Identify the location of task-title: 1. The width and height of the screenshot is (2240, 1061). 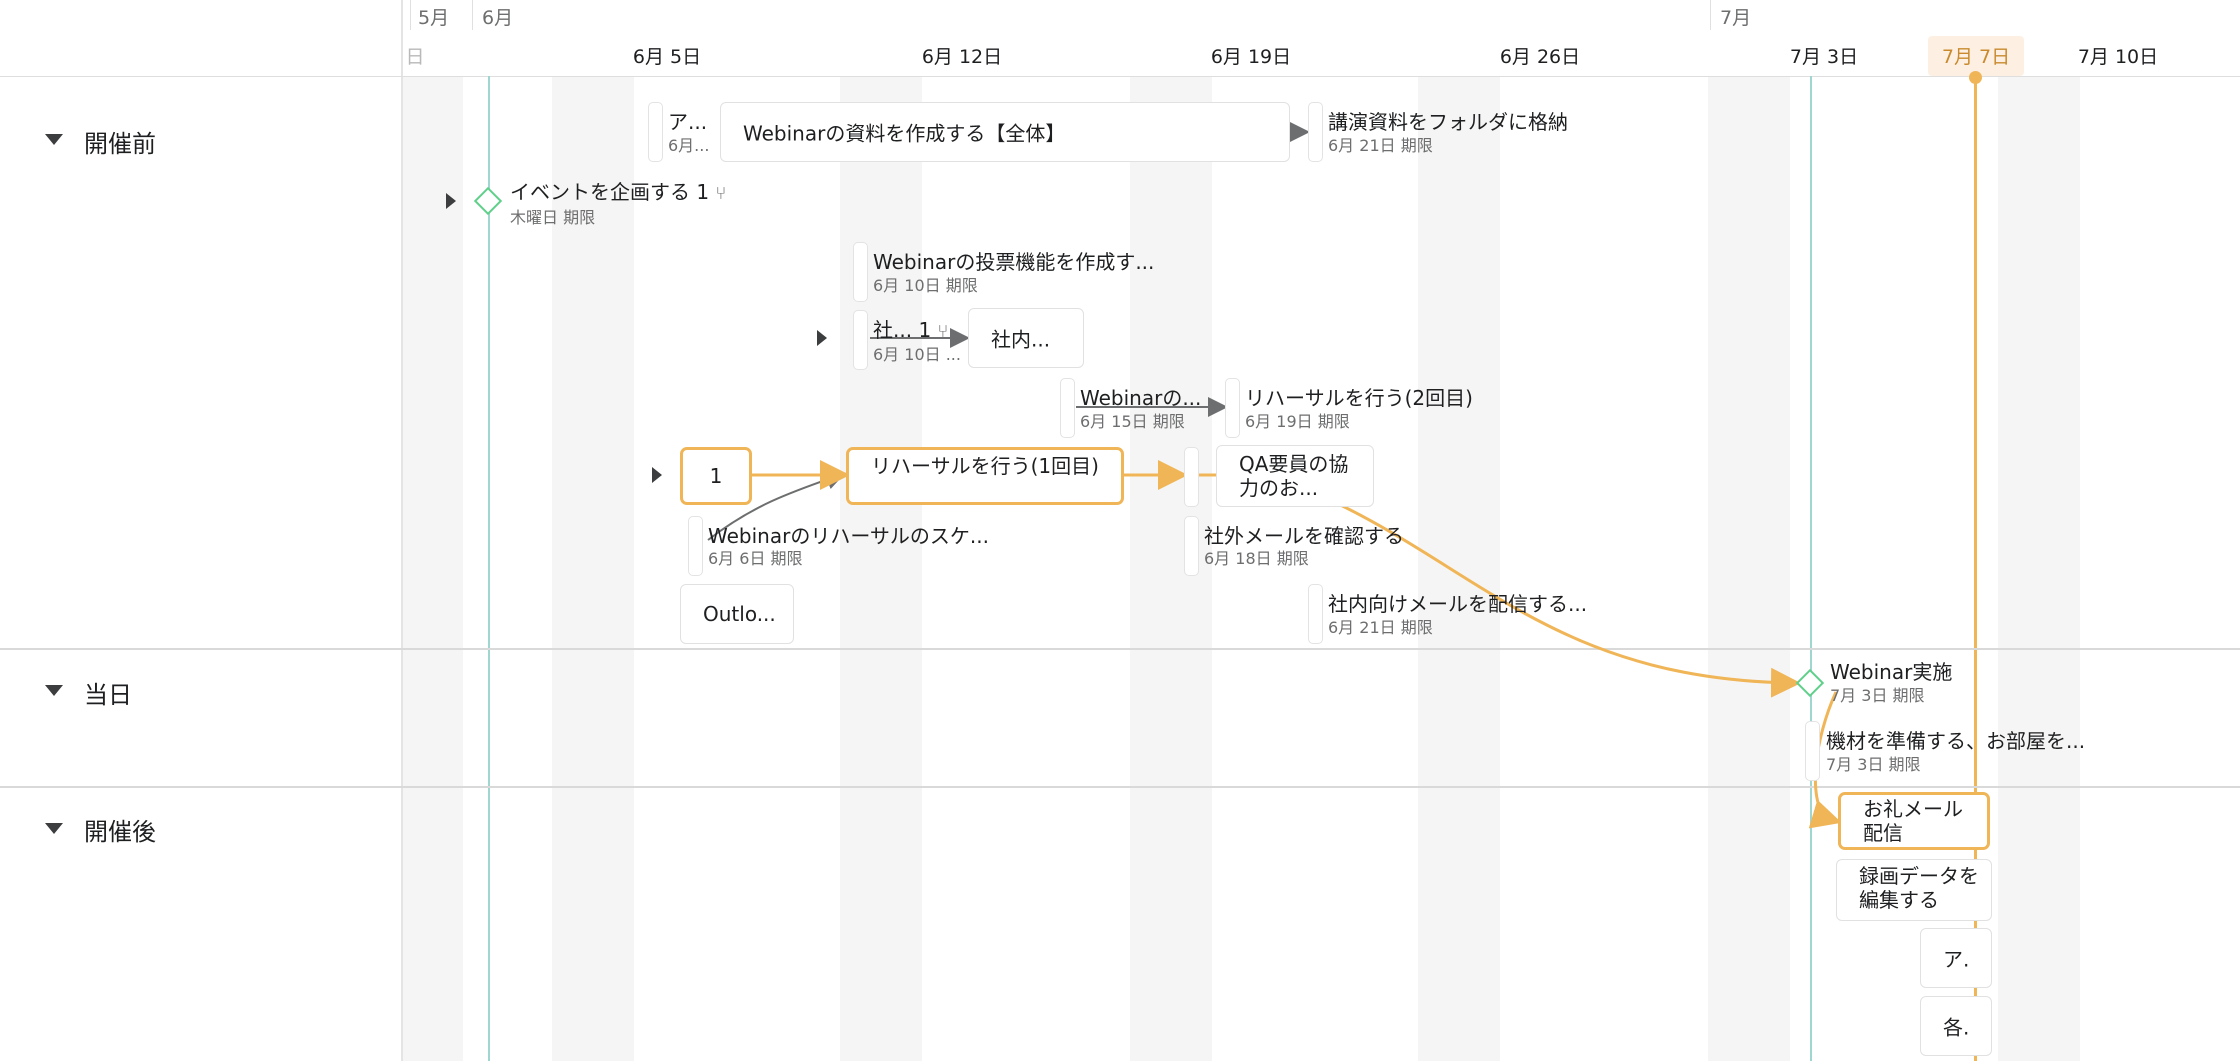
(716, 476).